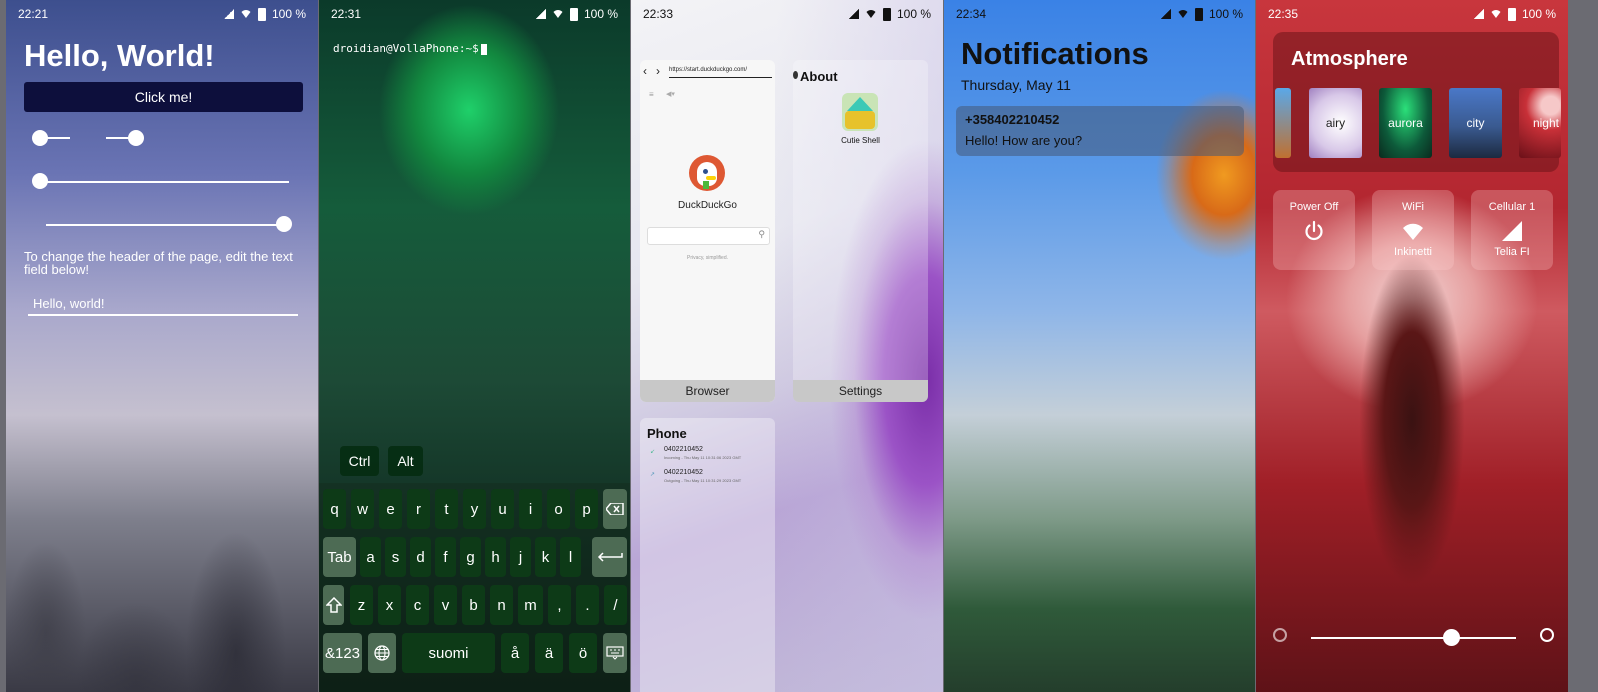 The width and height of the screenshot is (1598, 692). Describe the element at coordinates (1413, 207) in the screenshot. I see `tile-title: WiFi` at that location.